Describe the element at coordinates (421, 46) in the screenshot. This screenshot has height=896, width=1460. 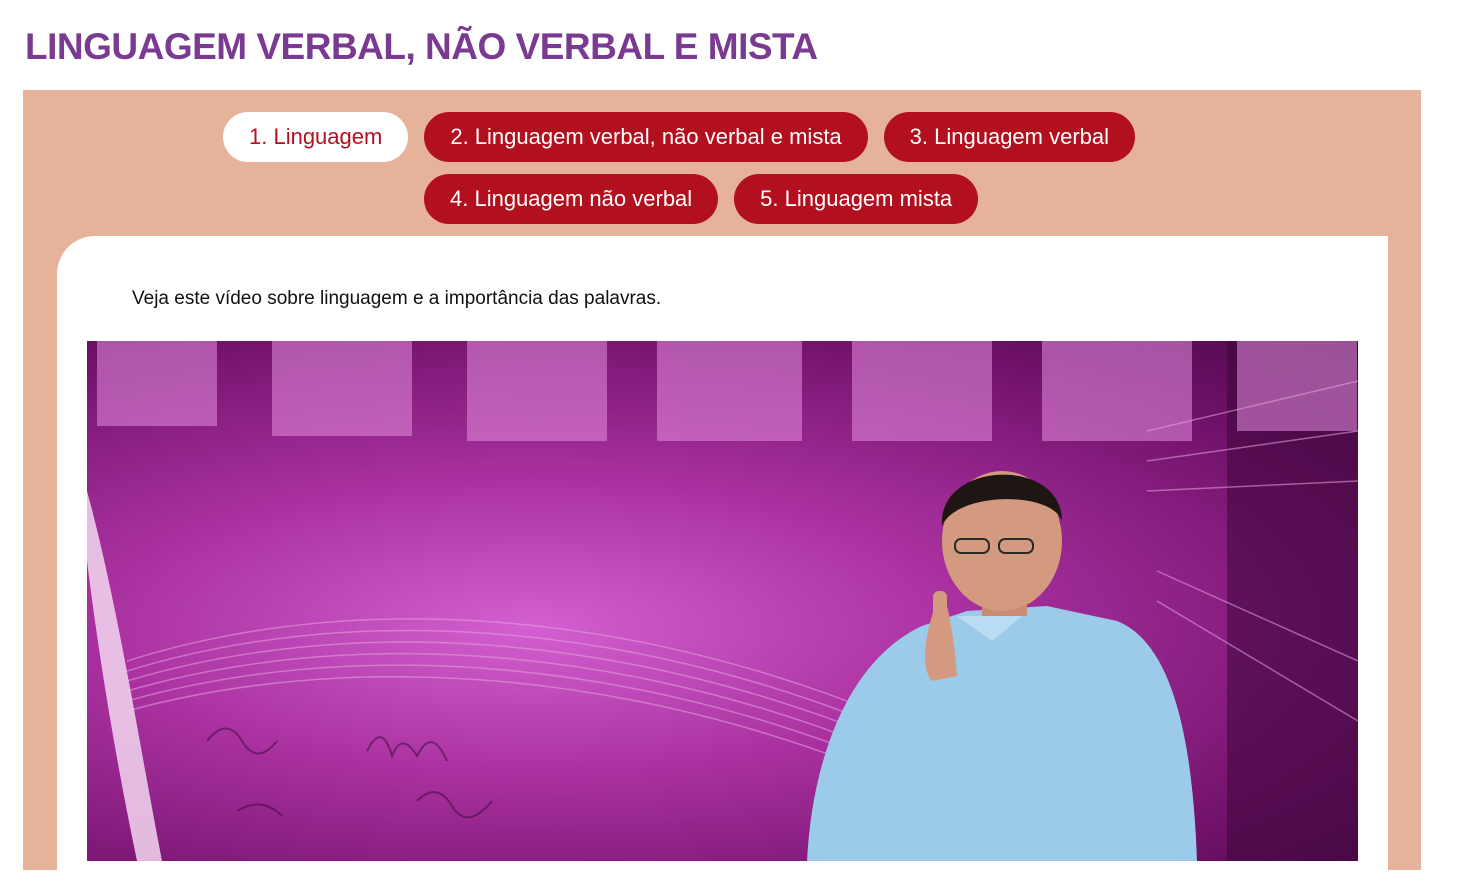
I see `page-title: LINGUAGEM VERBAL, NÃO VERBAL E MISTA` at that location.